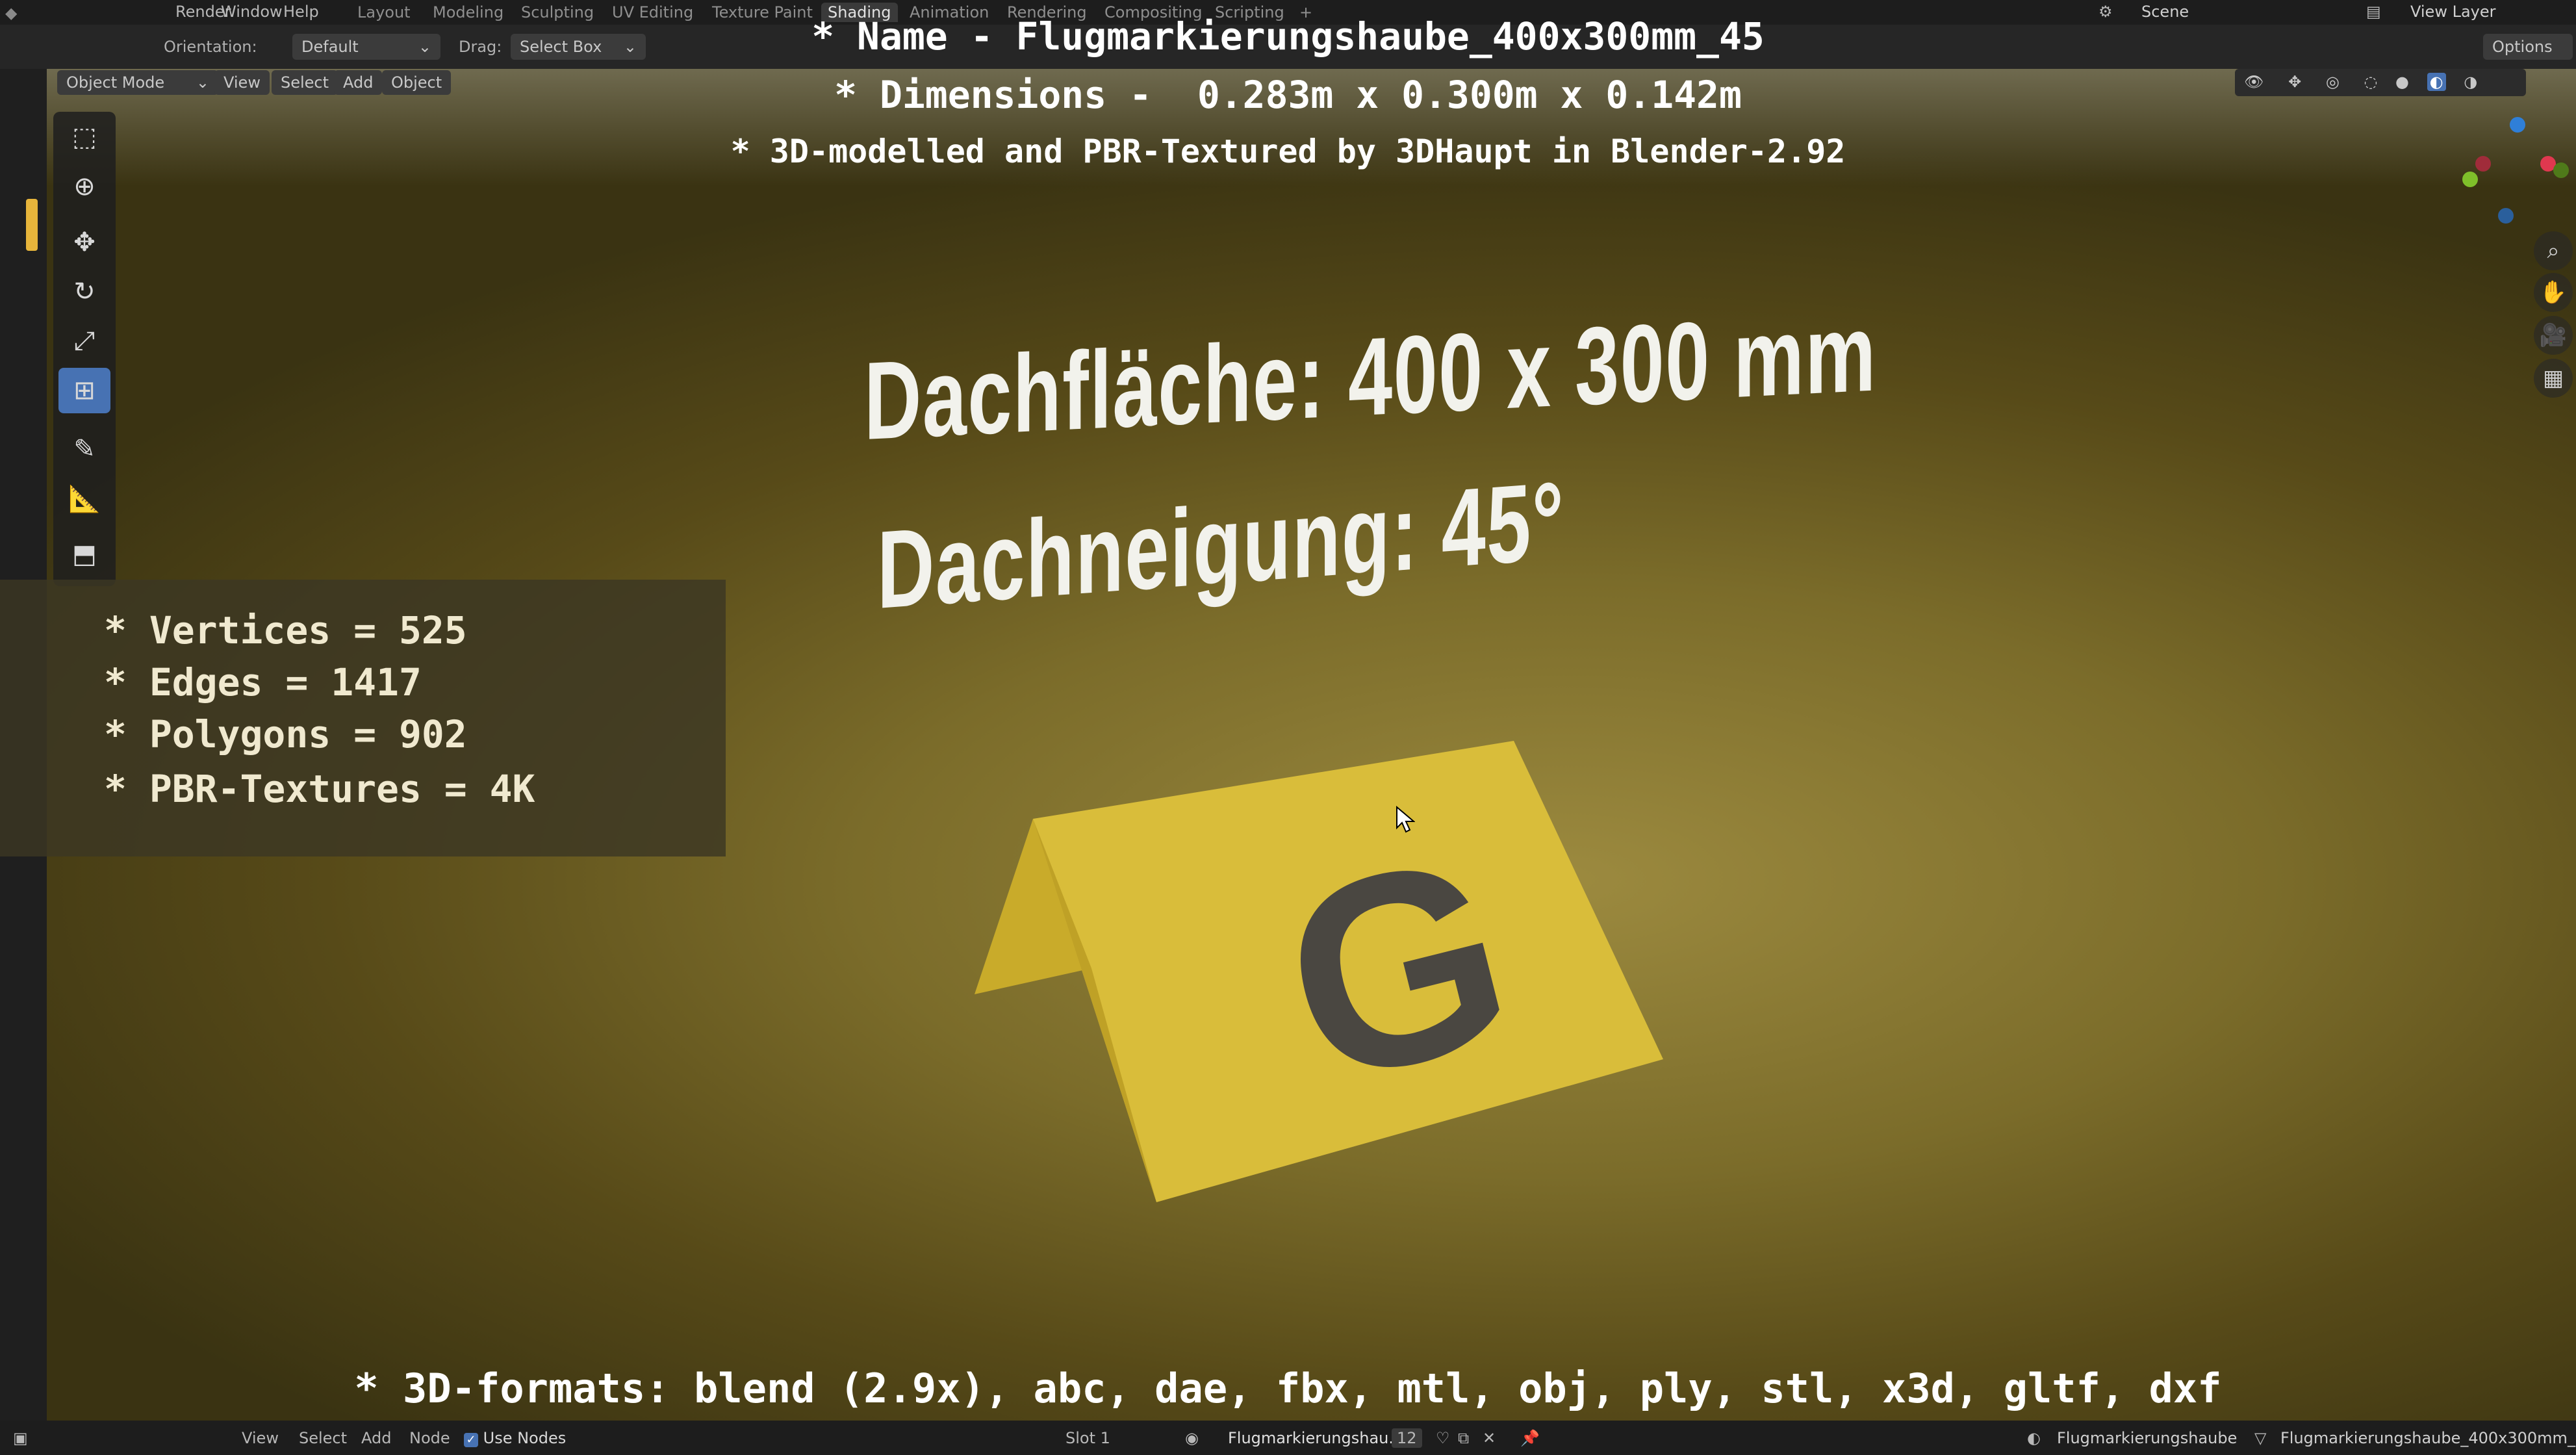 The height and width of the screenshot is (1455, 2576). What do you see at coordinates (2147, 1438) in the screenshot?
I see `object-name-field: Flugmarkierungshaube` at bounding box center [2147, 1438].